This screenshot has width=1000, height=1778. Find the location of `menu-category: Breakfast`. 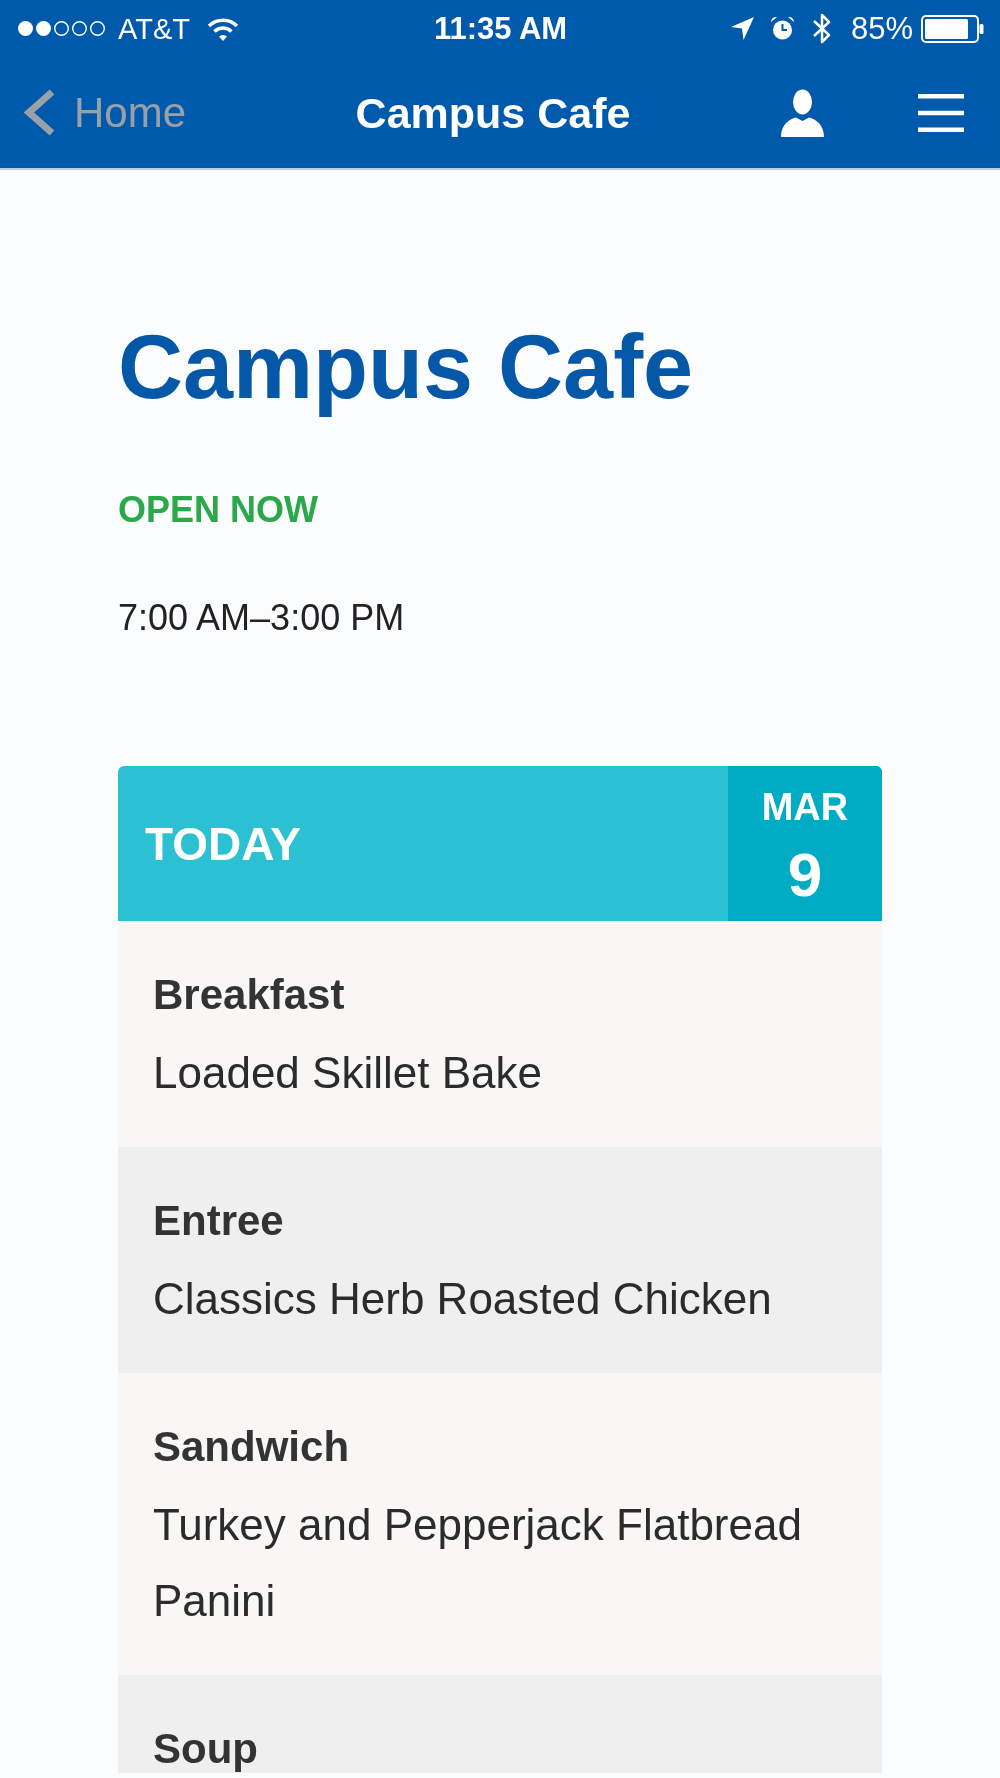

menu-category: Breakfast is located at coordinates (249, 995).